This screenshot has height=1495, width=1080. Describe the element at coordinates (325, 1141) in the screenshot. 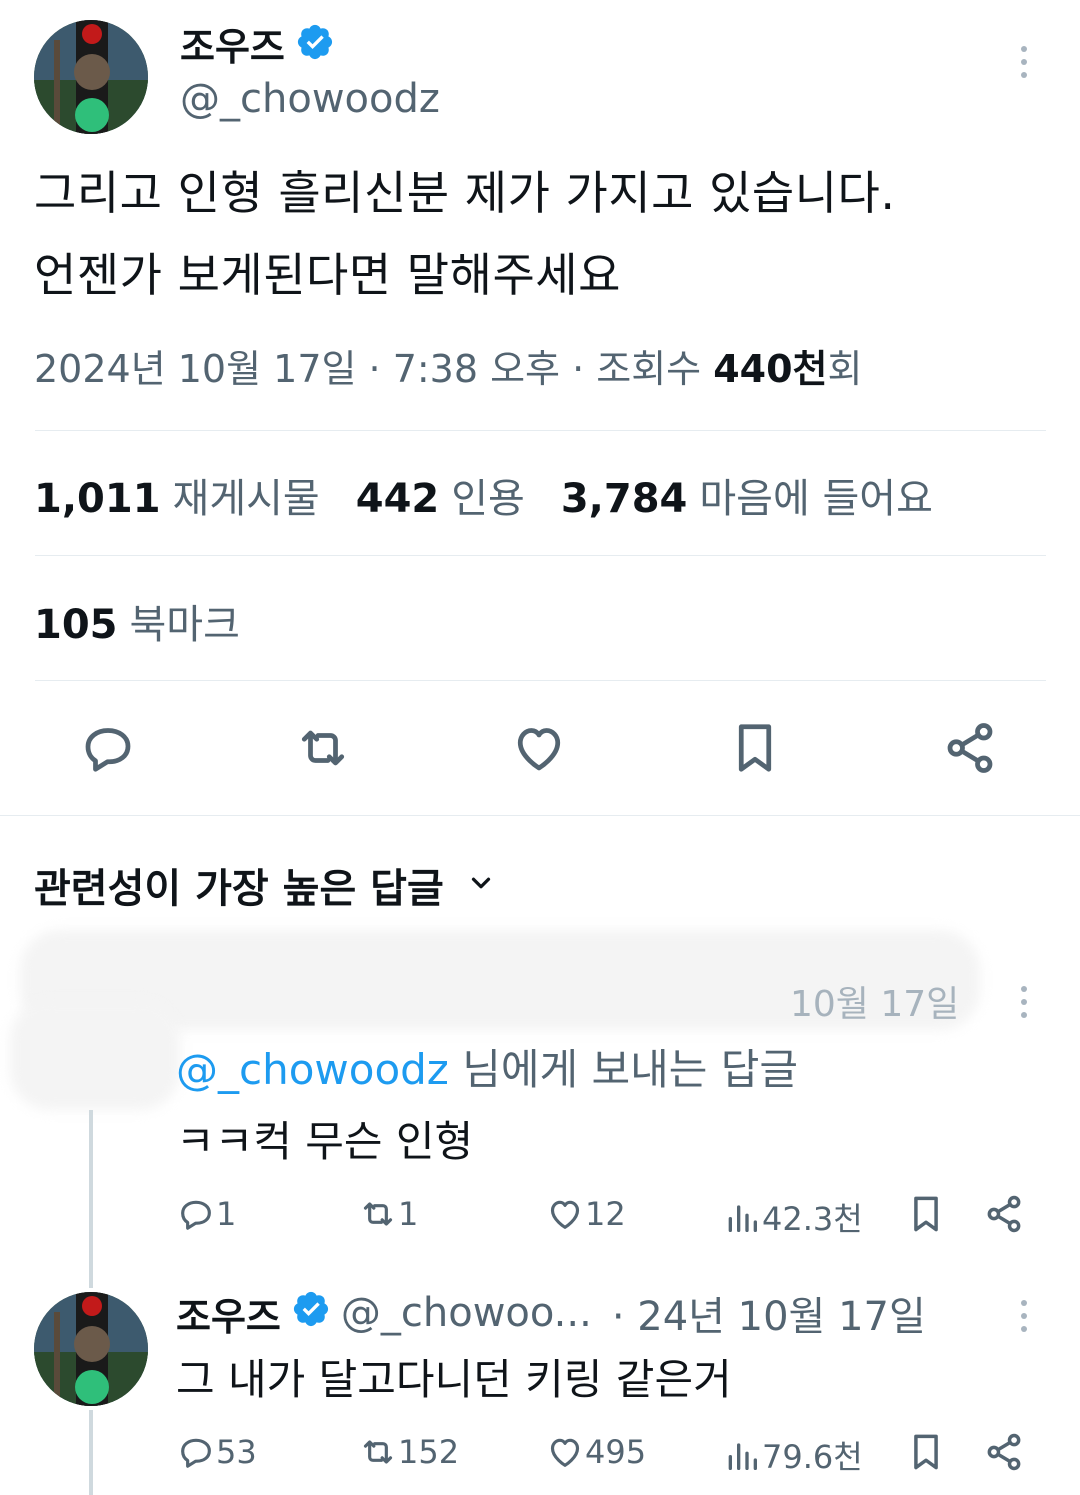

I see `reply1-text: ㅋㅋ컥 무슨 인형` at that location.